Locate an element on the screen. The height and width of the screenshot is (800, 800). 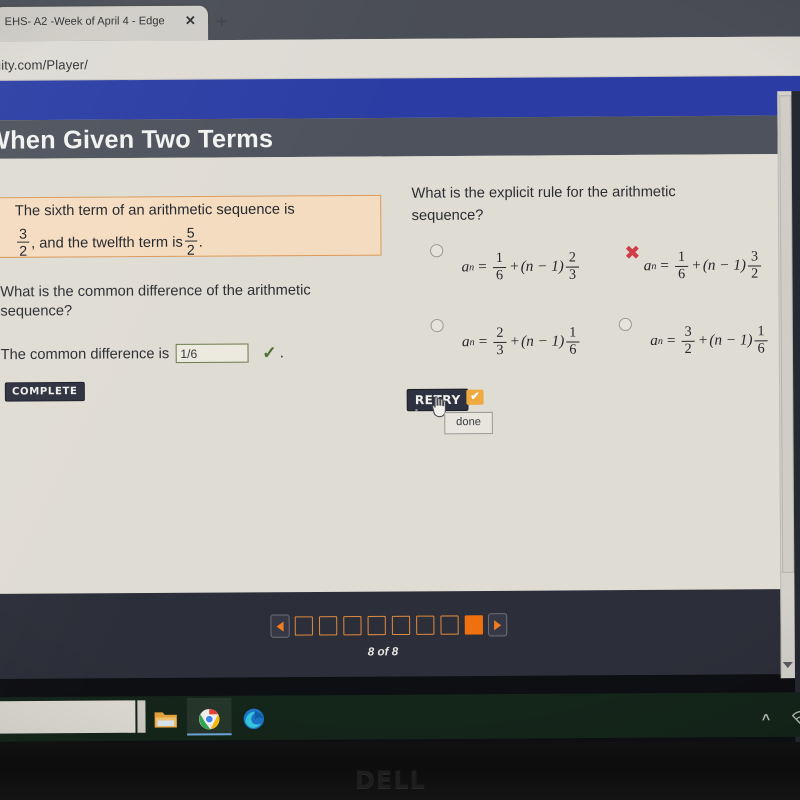
pagination-control is located at coordinates (389, 625).